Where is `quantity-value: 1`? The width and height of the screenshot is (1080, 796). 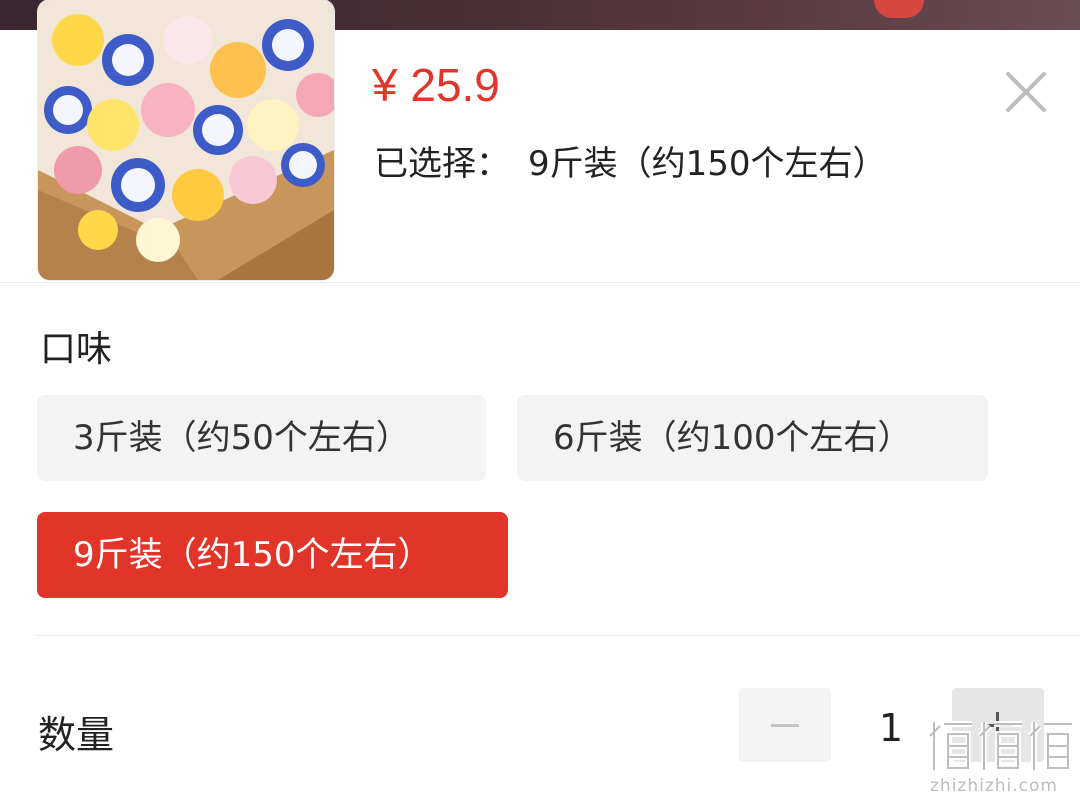
quantity-value: 1 is located at coordinates (891, 728).